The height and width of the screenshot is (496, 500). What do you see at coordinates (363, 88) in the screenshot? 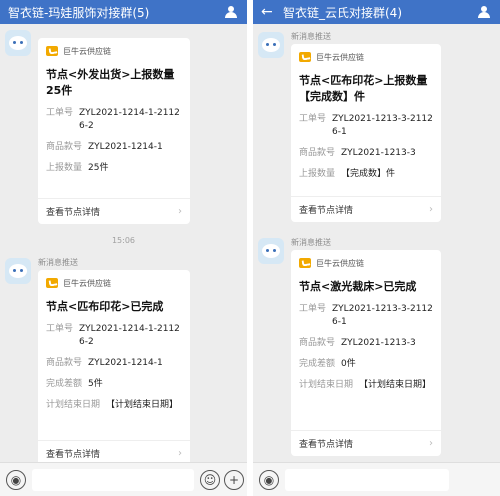
I see `card-title: 节点<匹布印花>上报数量【完成数】件` at bounding box center [363, 88].